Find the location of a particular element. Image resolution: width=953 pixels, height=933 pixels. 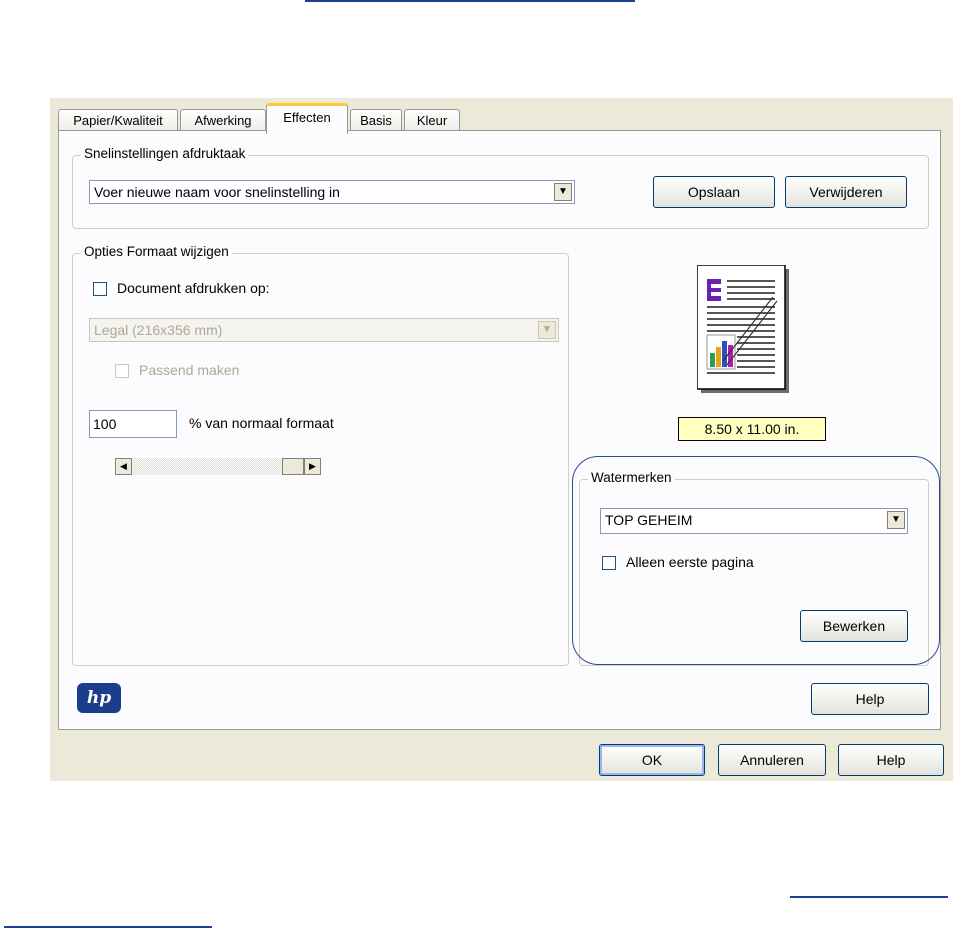

quick-settings-value: Voer nieuwe naam voor snelinstelling in is located at coordinates (217, 192).